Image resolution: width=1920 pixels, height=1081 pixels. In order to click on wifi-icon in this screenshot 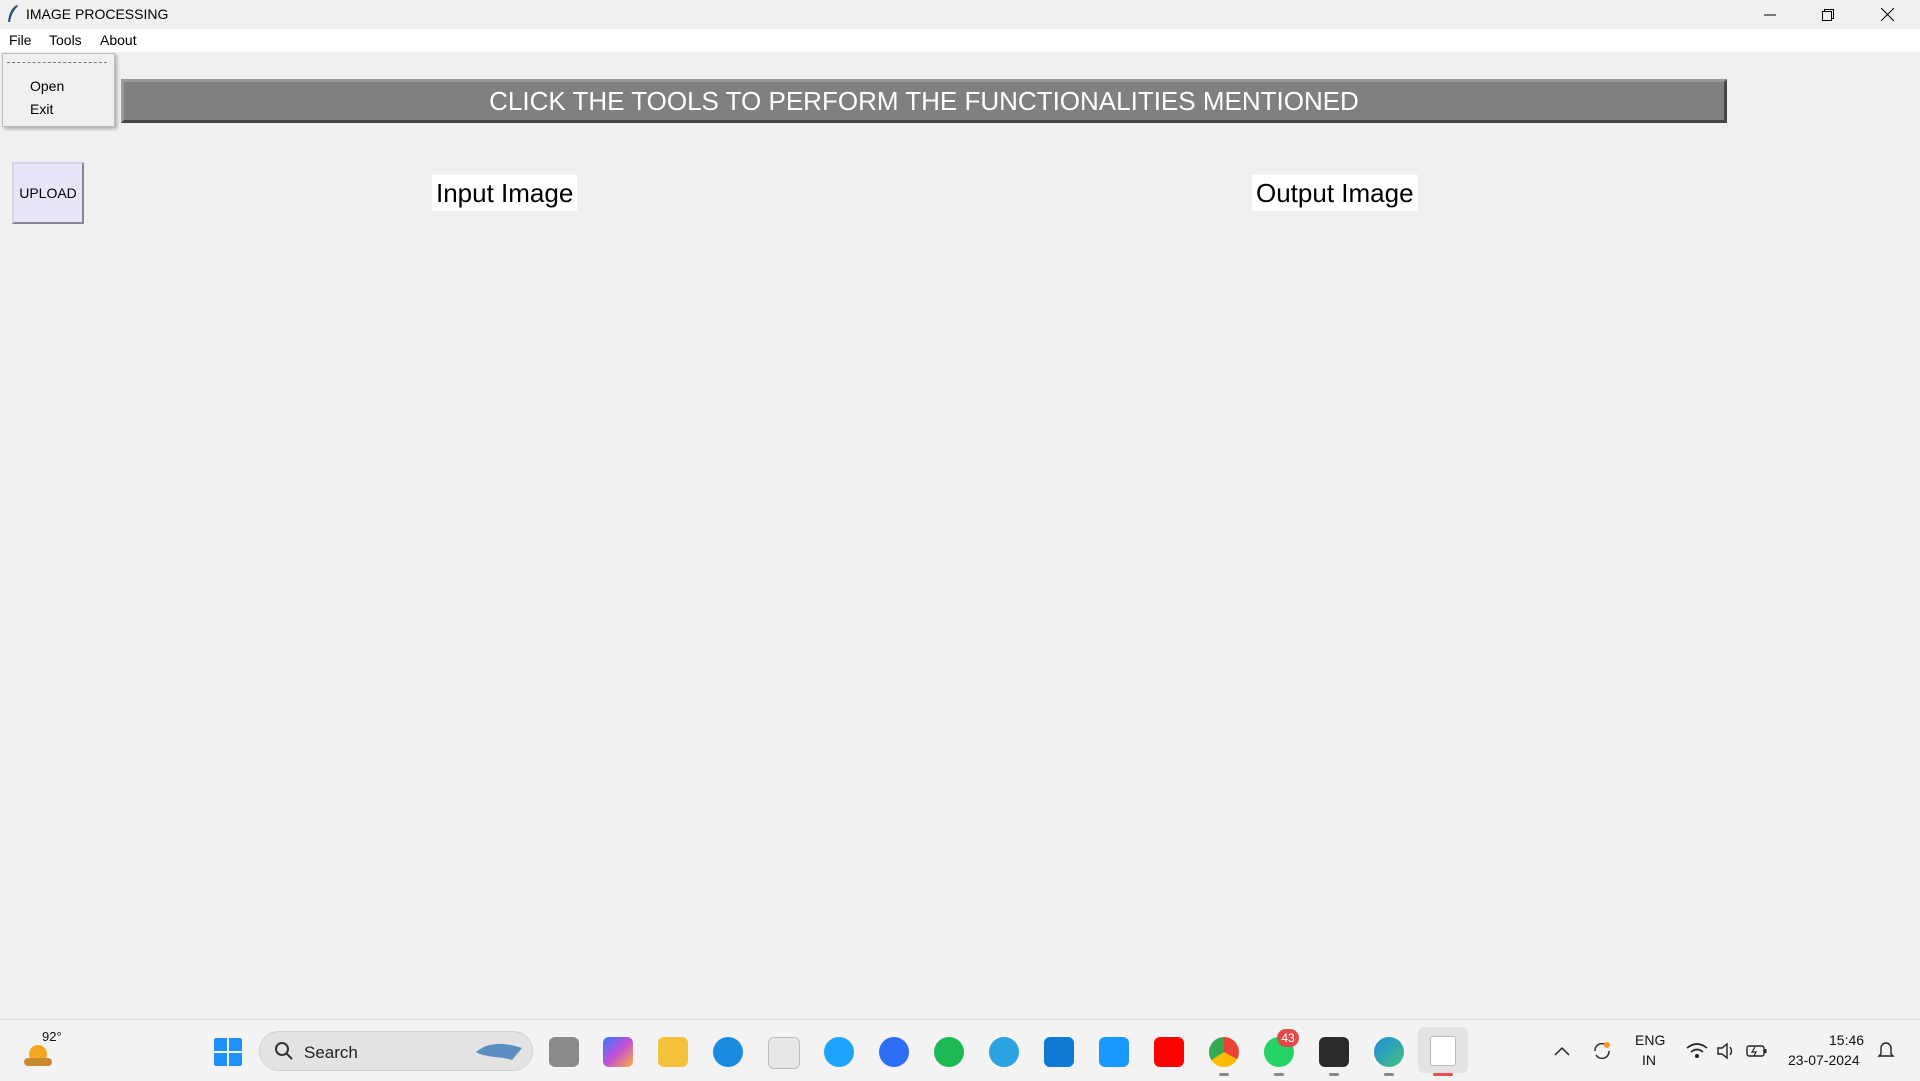, I will do `click(1697, 1051)`.